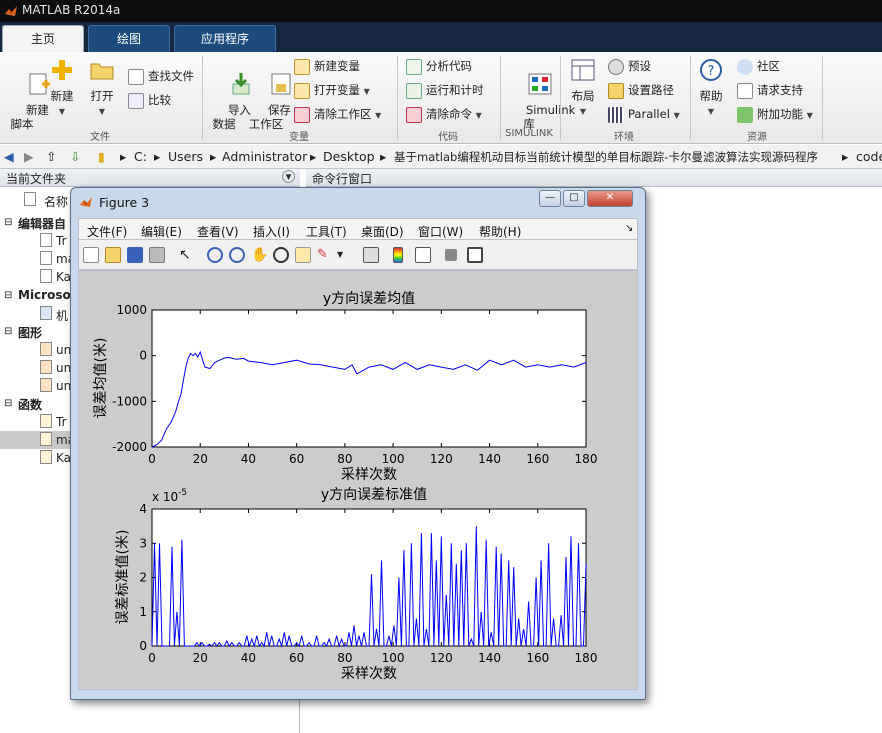  Describe the element at coordinates (30, 332) in the screenshot. I see `list-group: 图形` at that location.